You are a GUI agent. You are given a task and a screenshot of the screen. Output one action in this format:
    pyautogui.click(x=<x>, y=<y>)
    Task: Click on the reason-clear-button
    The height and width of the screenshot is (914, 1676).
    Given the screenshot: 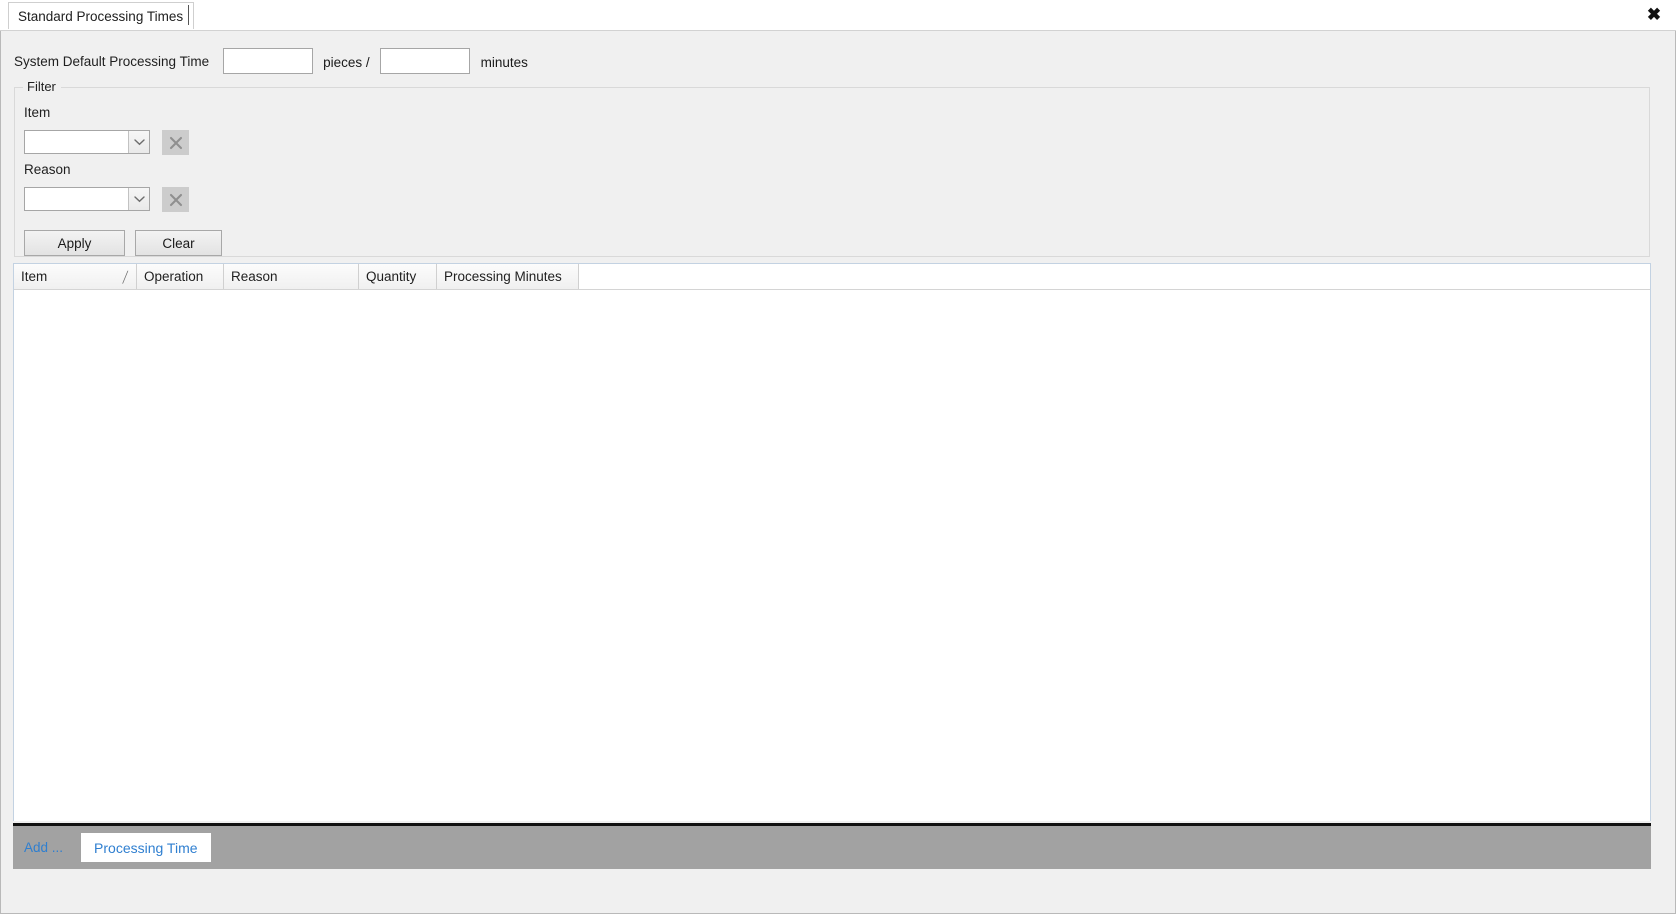 What is the action you would take?
    pyautogui.click(x=175, y=199)
    